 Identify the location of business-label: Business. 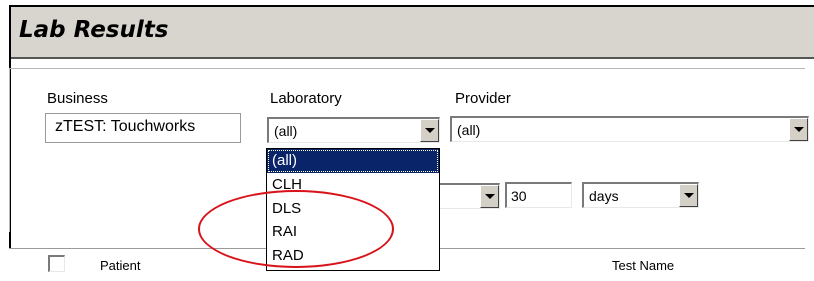
(77, 98).